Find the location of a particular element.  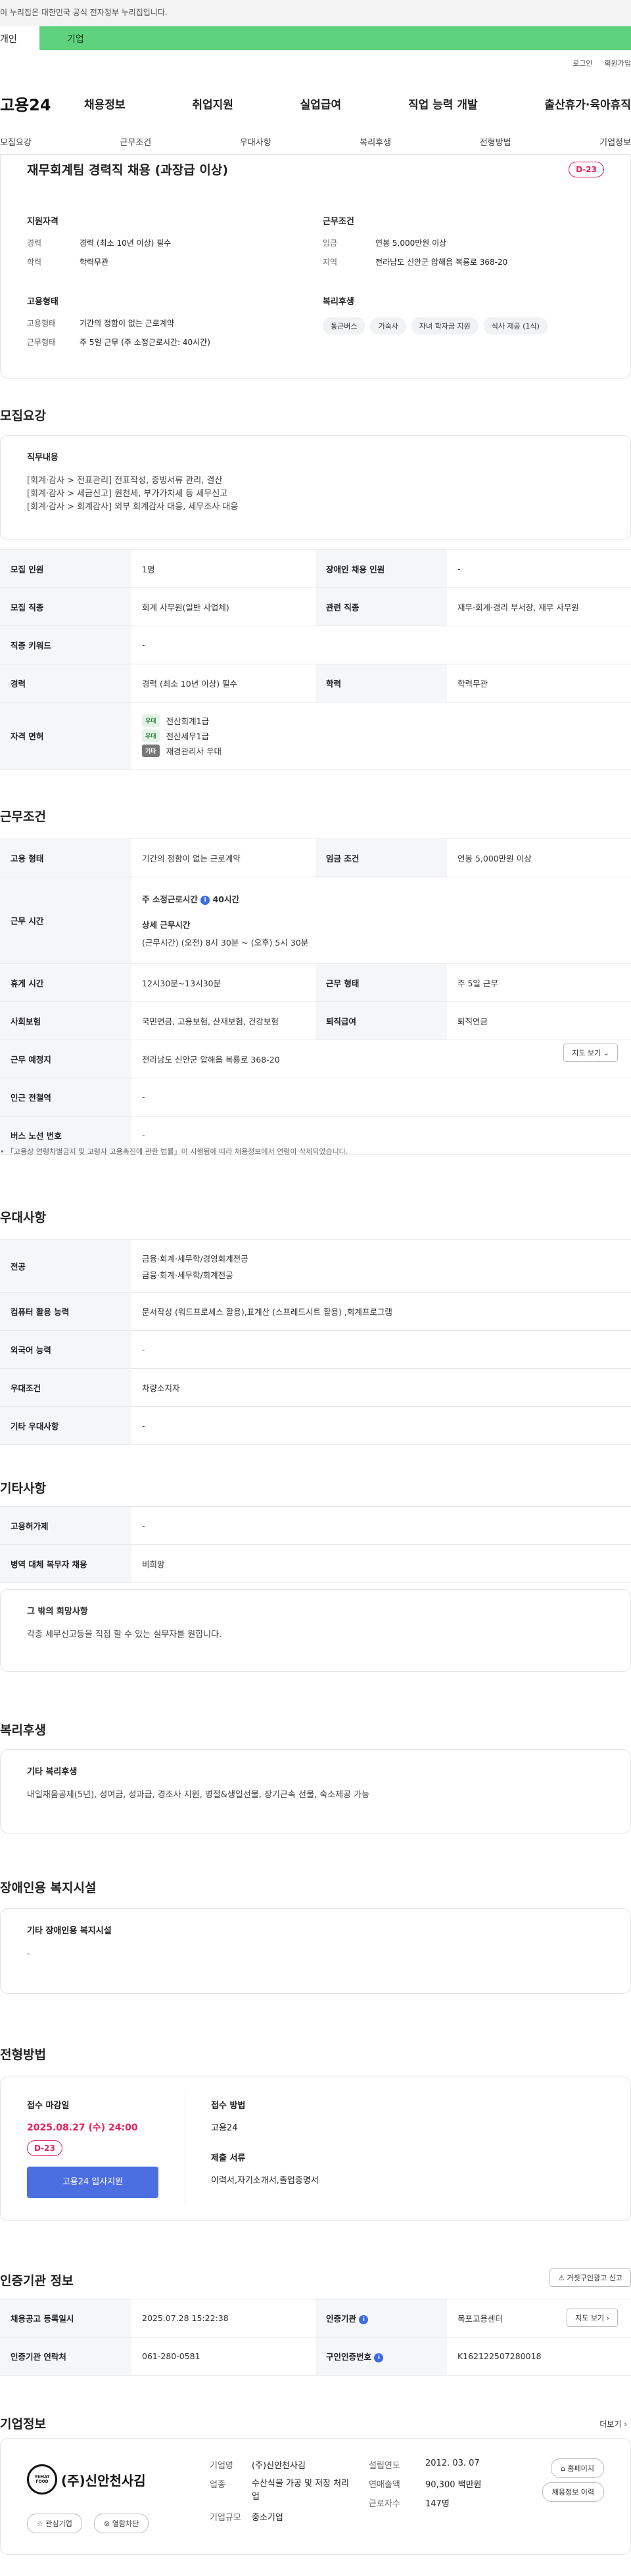

gnb-item: 채용정보 is located at coordinates (105, 103).